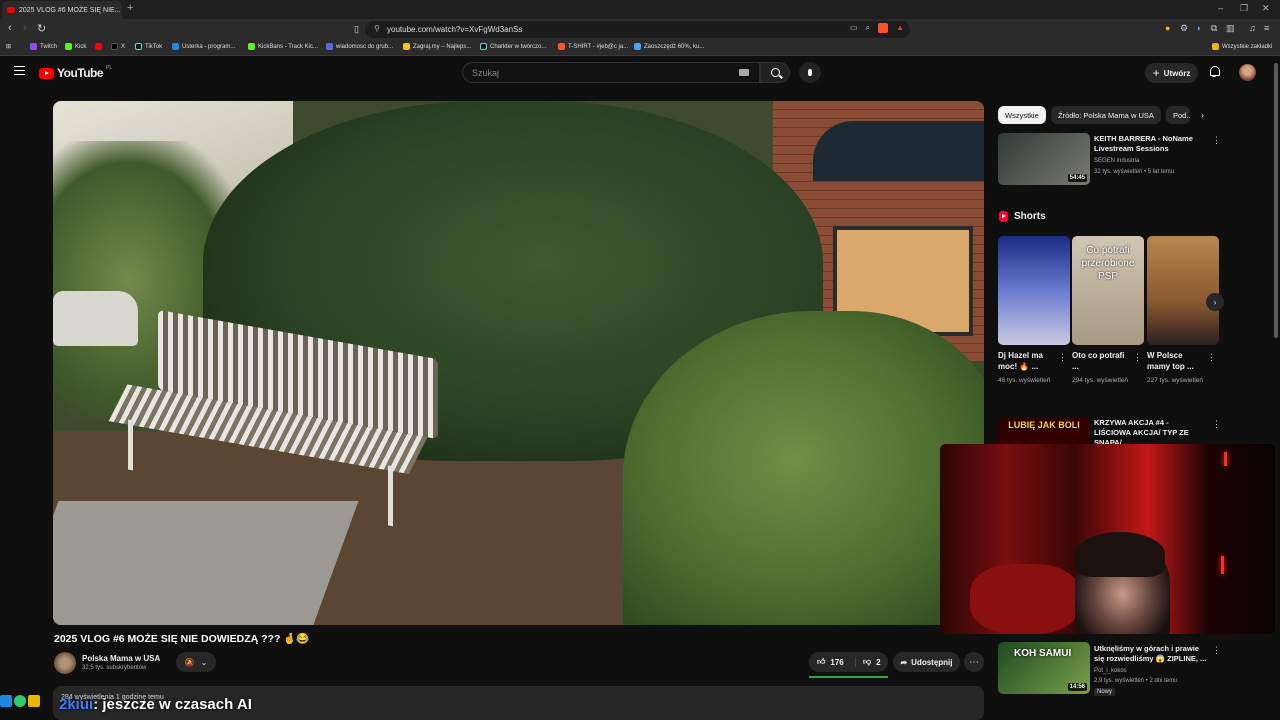 This screenshot has height=720, width=1280. What do you see at coordinates (1215, 302) in the screenshot?
I see `shorts-next-icon: ›` at bounding box center [1215, 302].